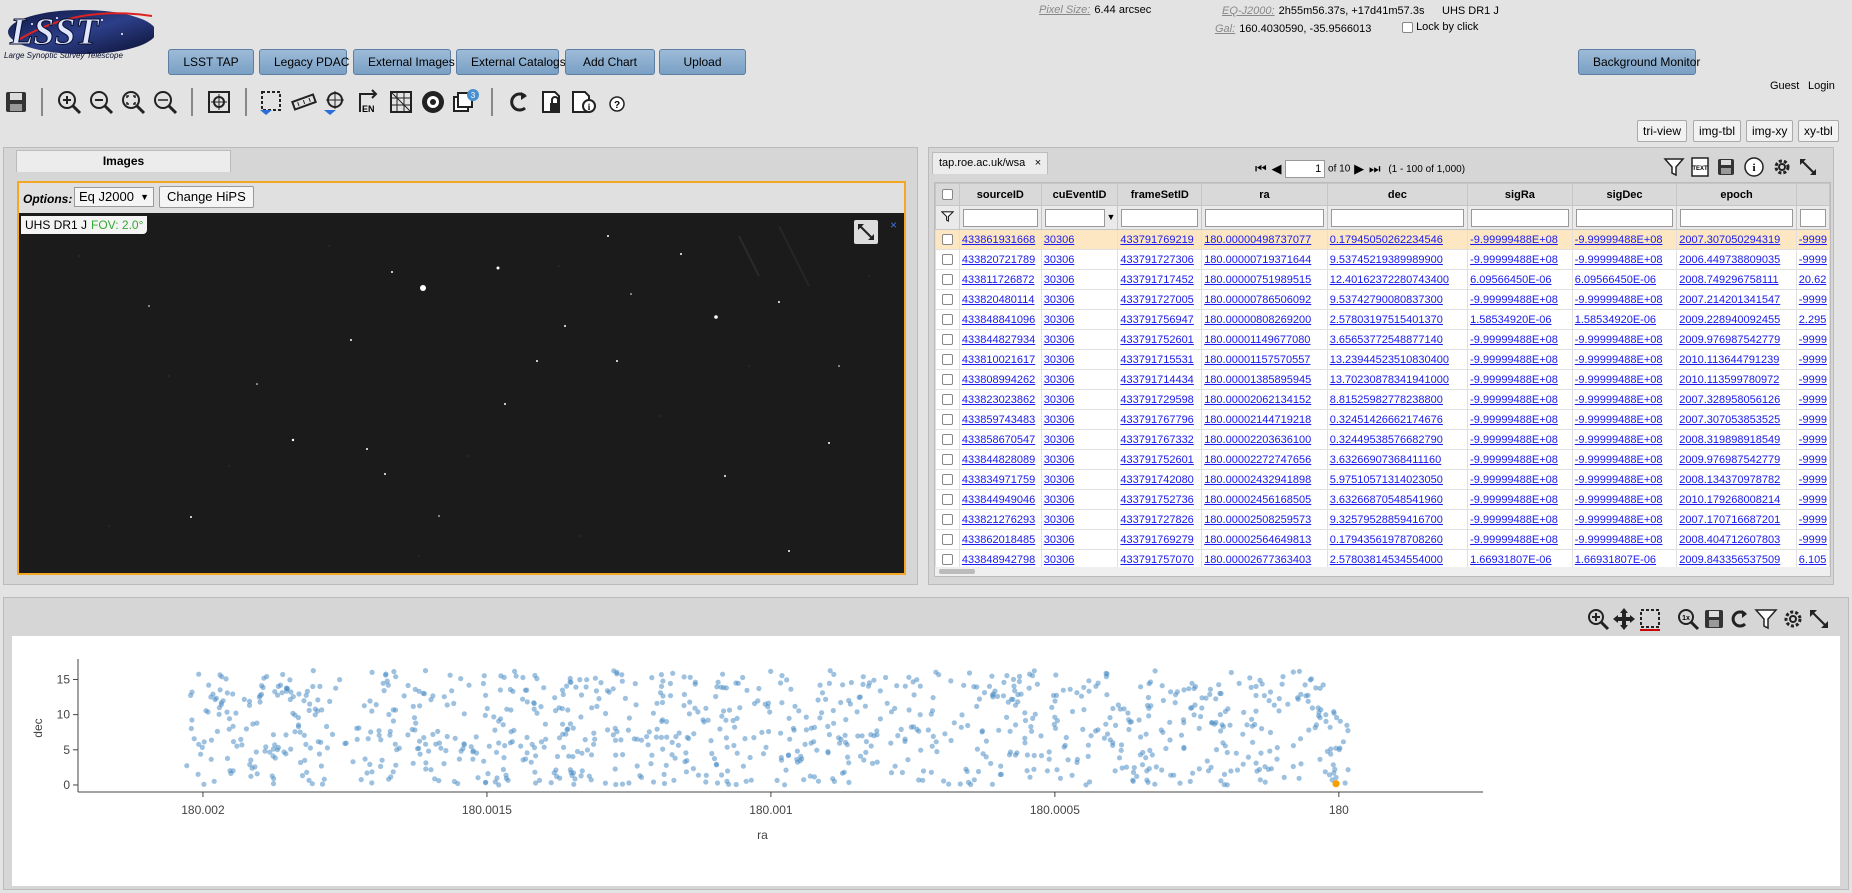 The height and width of the screenshot is (893, 1852). What do you see at coordinates (1624, 279) in the screenshot?
I see `cell-sigdec: 6.09566450E-06` at bounding box center [1624, 279].